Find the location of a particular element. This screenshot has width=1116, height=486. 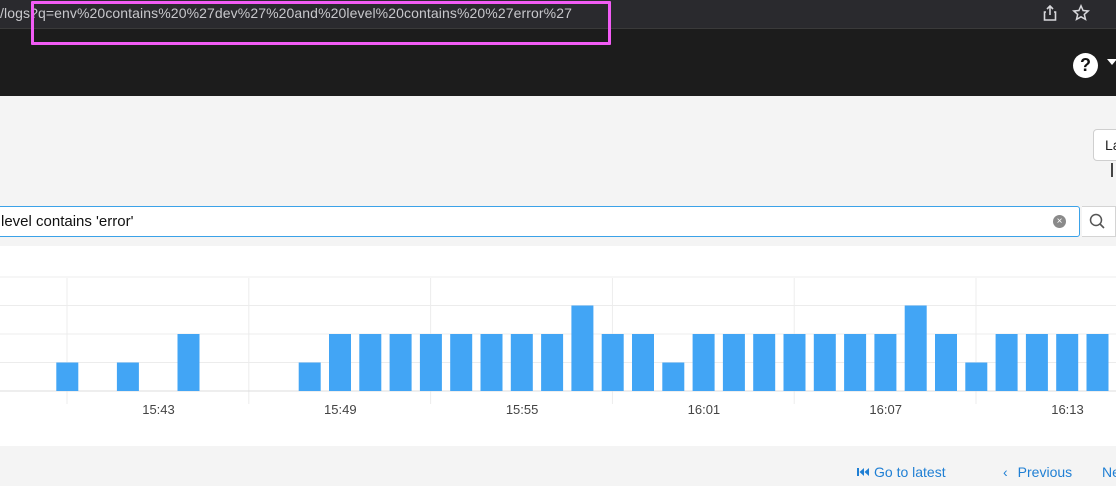

search-bar: × is located at coordinates (540, 221).